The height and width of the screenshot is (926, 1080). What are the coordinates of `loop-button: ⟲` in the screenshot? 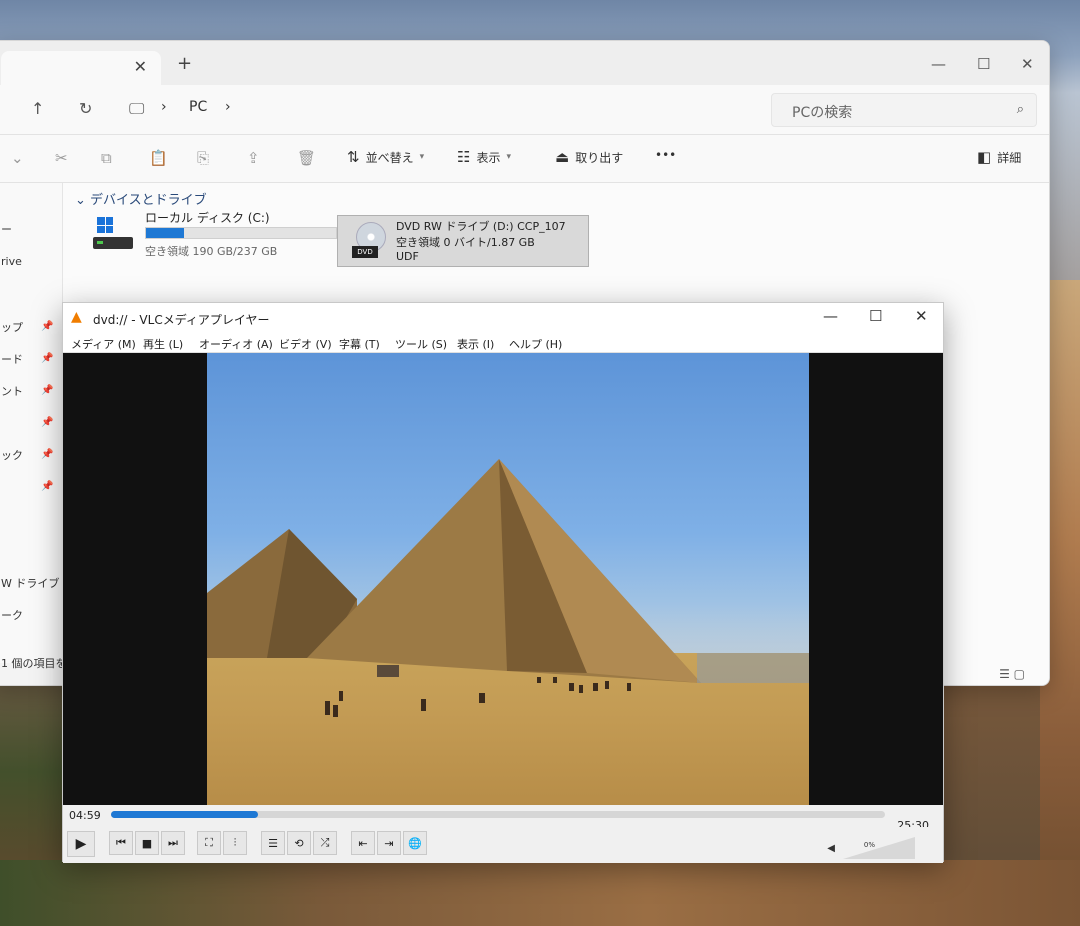 It's located at (299, 843).